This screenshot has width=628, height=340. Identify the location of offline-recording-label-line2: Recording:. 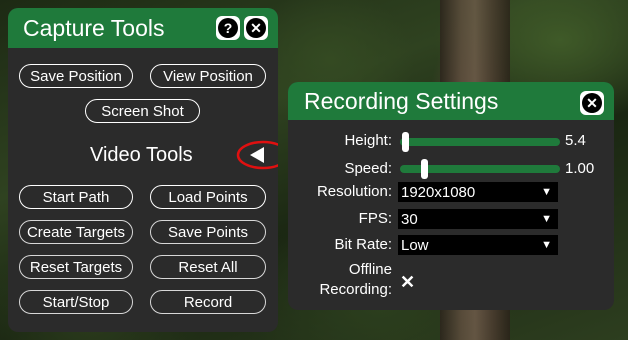
(355, 289).